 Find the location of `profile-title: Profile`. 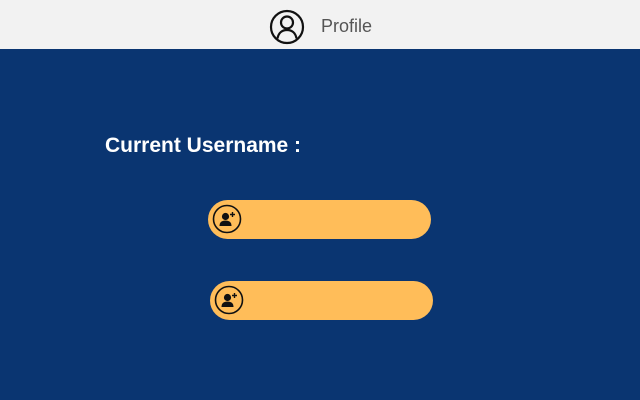

profile-title: Profile is located at coordinates (346, 26).